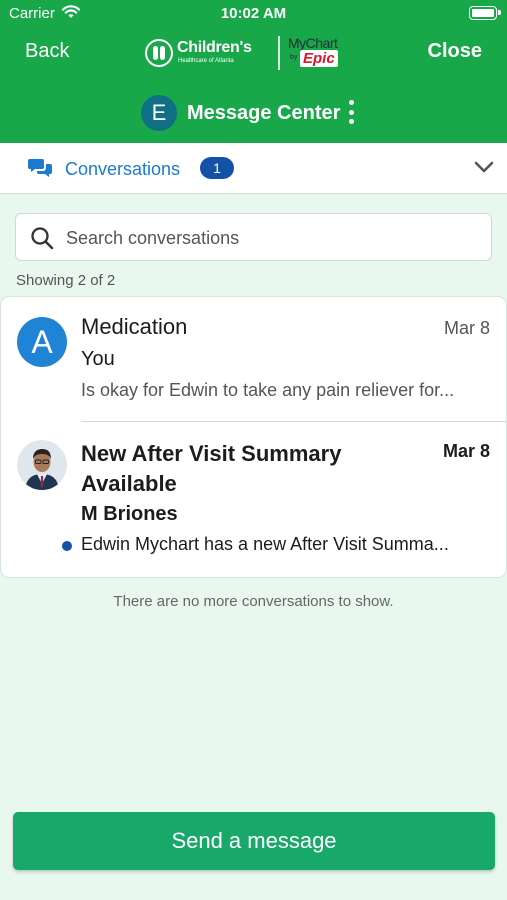 The image size is (507, 900). I want to click on conversations-count-badge: 1, so click(217, 168).